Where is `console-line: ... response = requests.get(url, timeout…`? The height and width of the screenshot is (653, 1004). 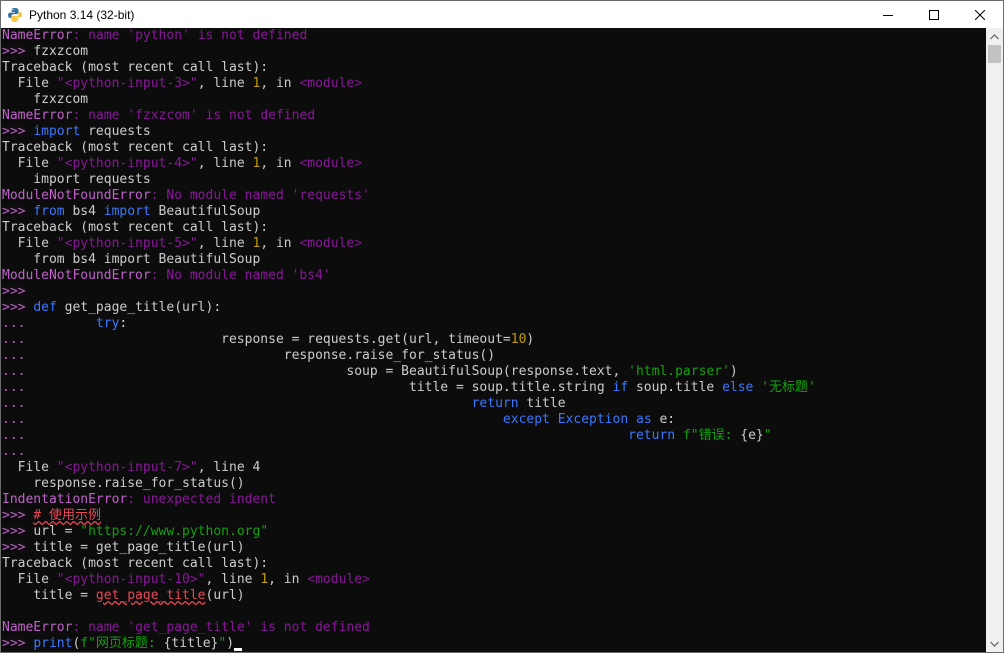 console-line: ... response = requests.get(url, timeout… is located at coordinates (493, 340).